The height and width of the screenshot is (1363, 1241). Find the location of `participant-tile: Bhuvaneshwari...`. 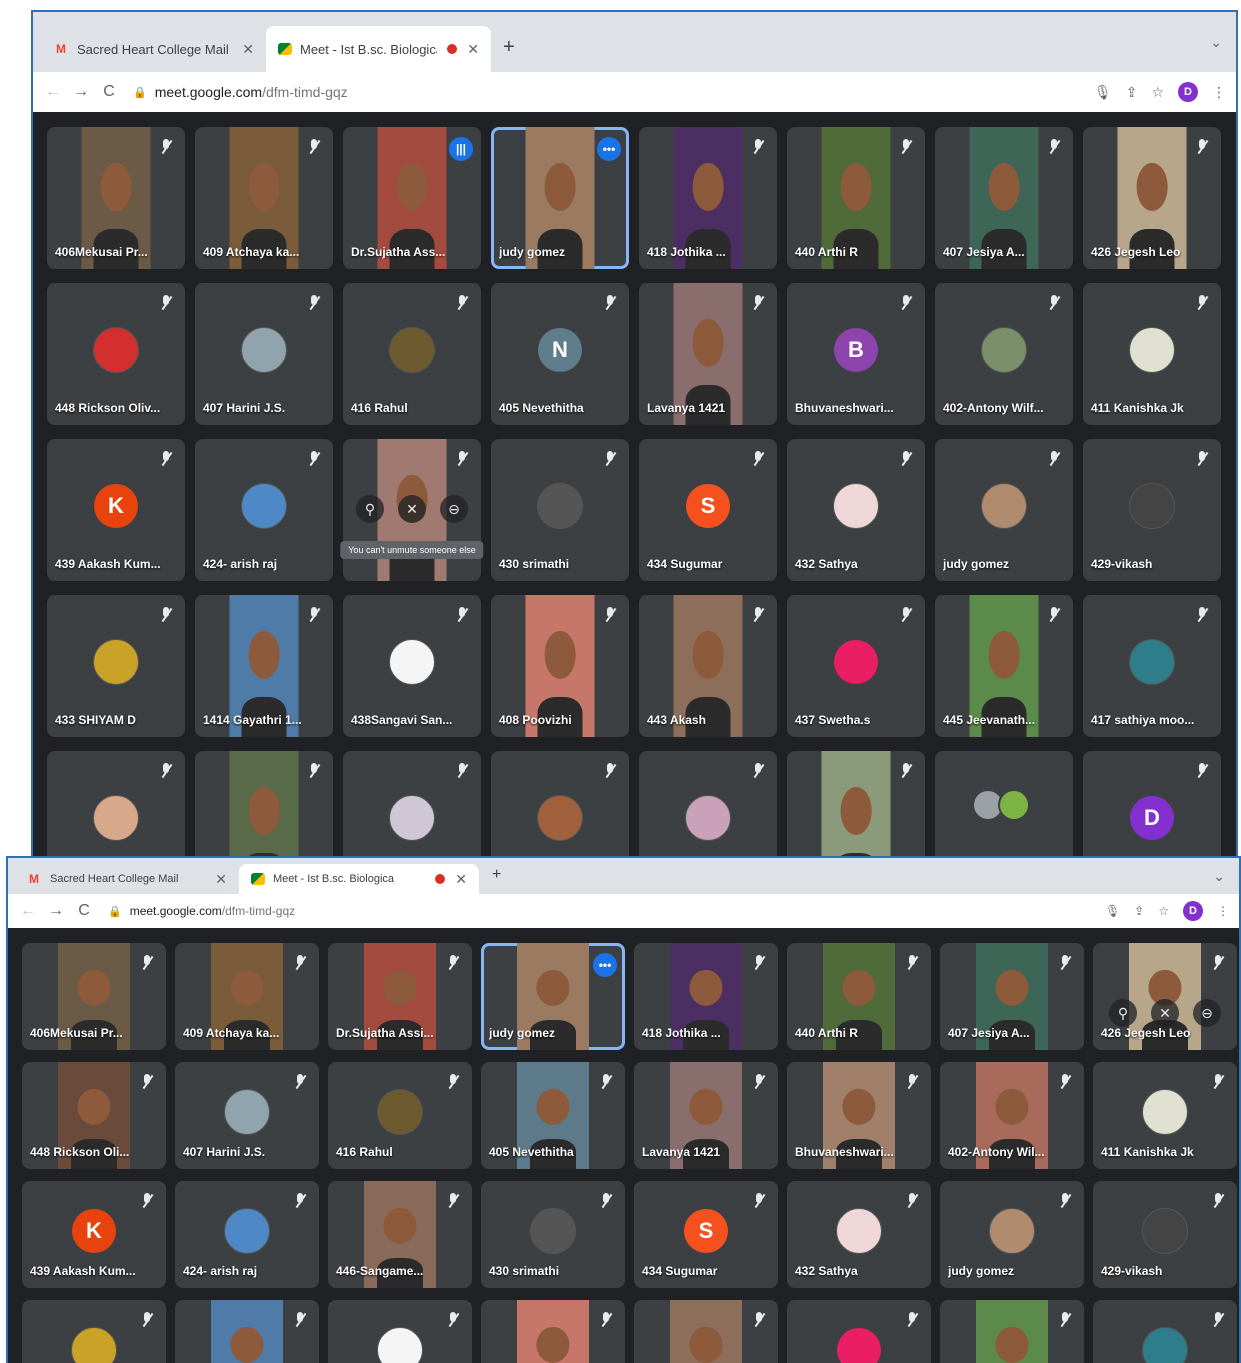

participant-tile: Bhuvaneshwari... is located at coordinates (859, 1115).